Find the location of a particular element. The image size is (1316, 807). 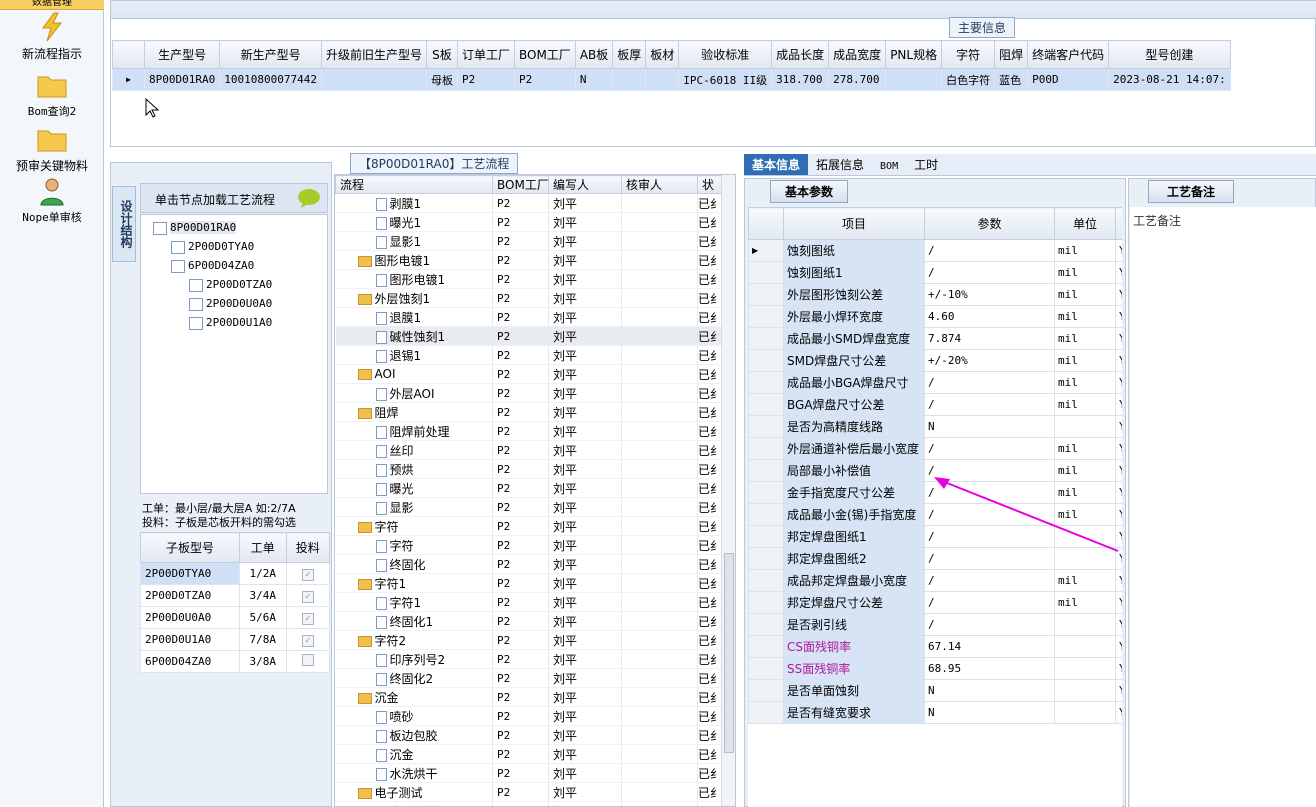

flow-step-cell: AOI is located at coordinates (414, 374).